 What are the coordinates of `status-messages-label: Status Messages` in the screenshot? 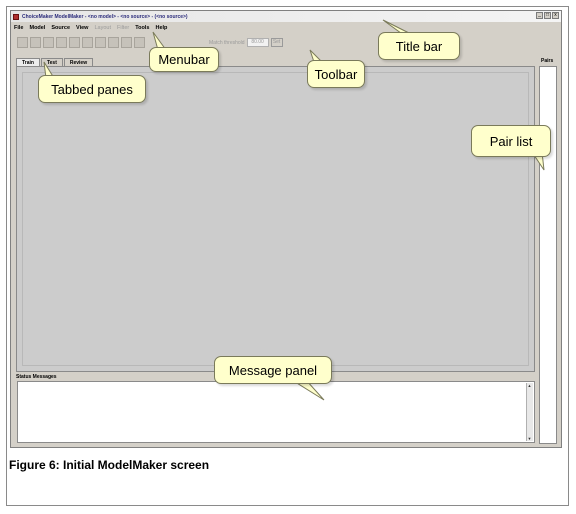 It's located at (36, 377).